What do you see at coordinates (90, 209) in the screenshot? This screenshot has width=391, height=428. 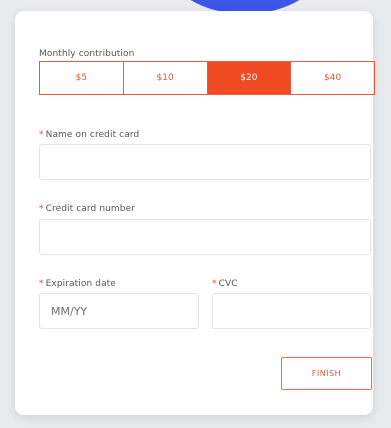 I see `card-number-label-text: Credit card number` at bounding box center [90, 209].